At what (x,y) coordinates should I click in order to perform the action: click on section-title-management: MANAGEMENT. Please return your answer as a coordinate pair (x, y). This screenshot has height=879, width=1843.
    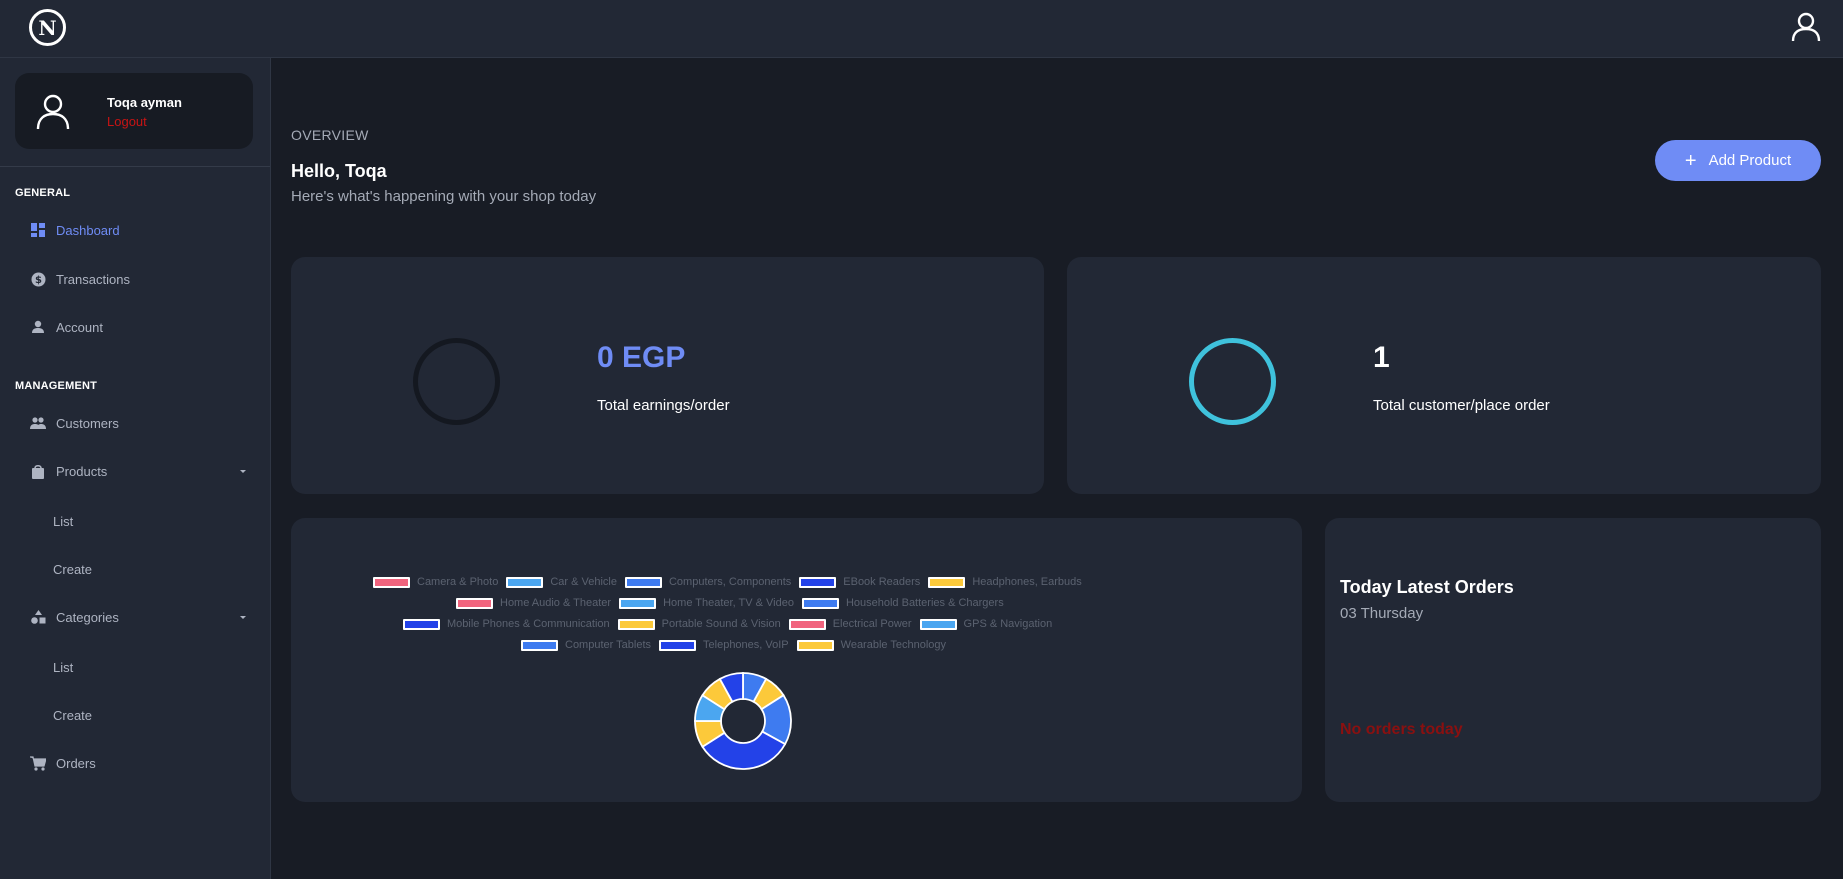
    Looking at the image, I should click on (56, 386).